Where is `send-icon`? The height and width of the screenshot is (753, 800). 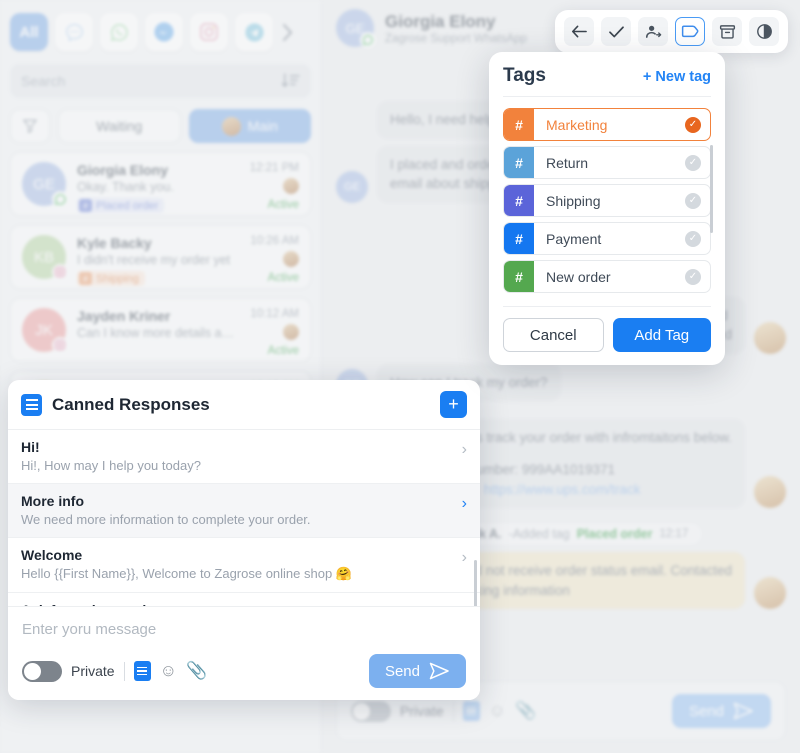
send-icon is located at coordinates (439, 671).